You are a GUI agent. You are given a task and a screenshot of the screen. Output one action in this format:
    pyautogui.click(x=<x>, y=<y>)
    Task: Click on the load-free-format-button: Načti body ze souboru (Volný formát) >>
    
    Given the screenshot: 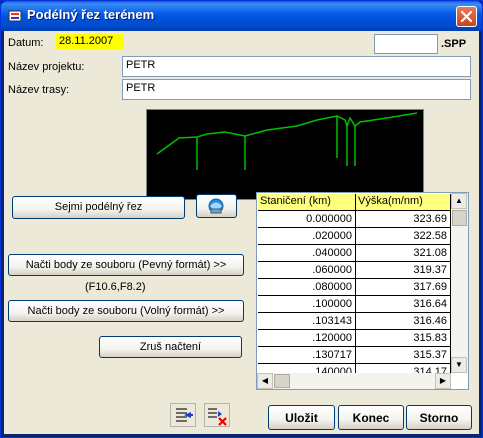 What is the action you would take?
    pyautogui.click(x=126, y=311)
    